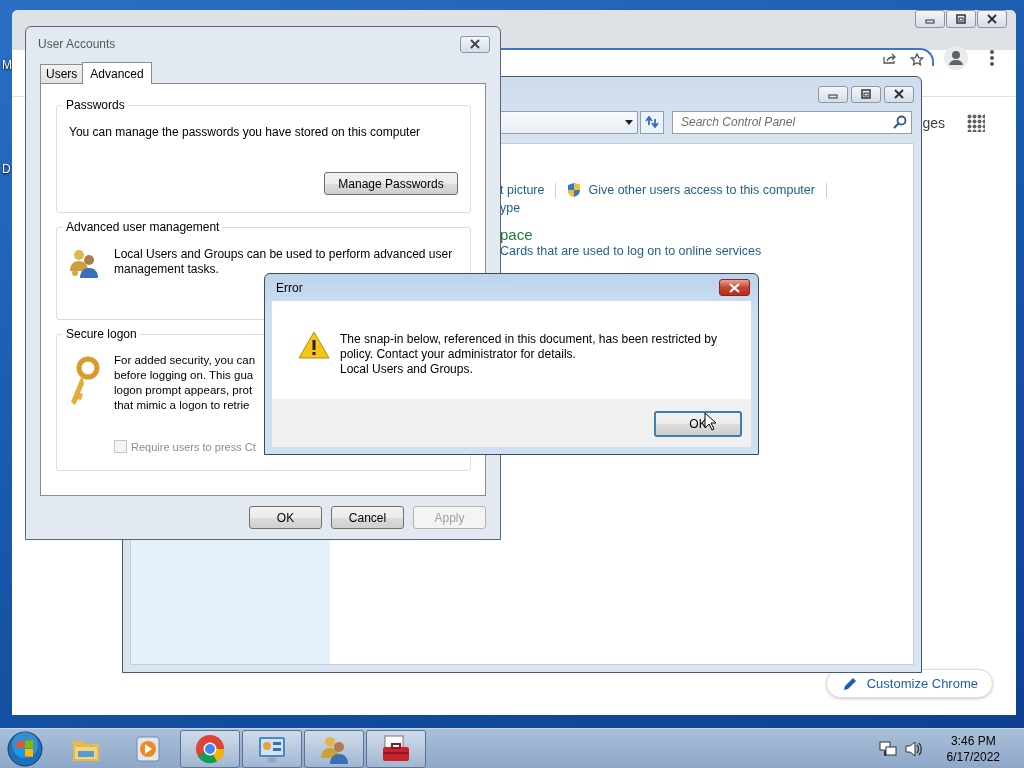 This screenshot has height=768, width=1024. I want to click on dropdown-arrow-icon, so click(629, 122).